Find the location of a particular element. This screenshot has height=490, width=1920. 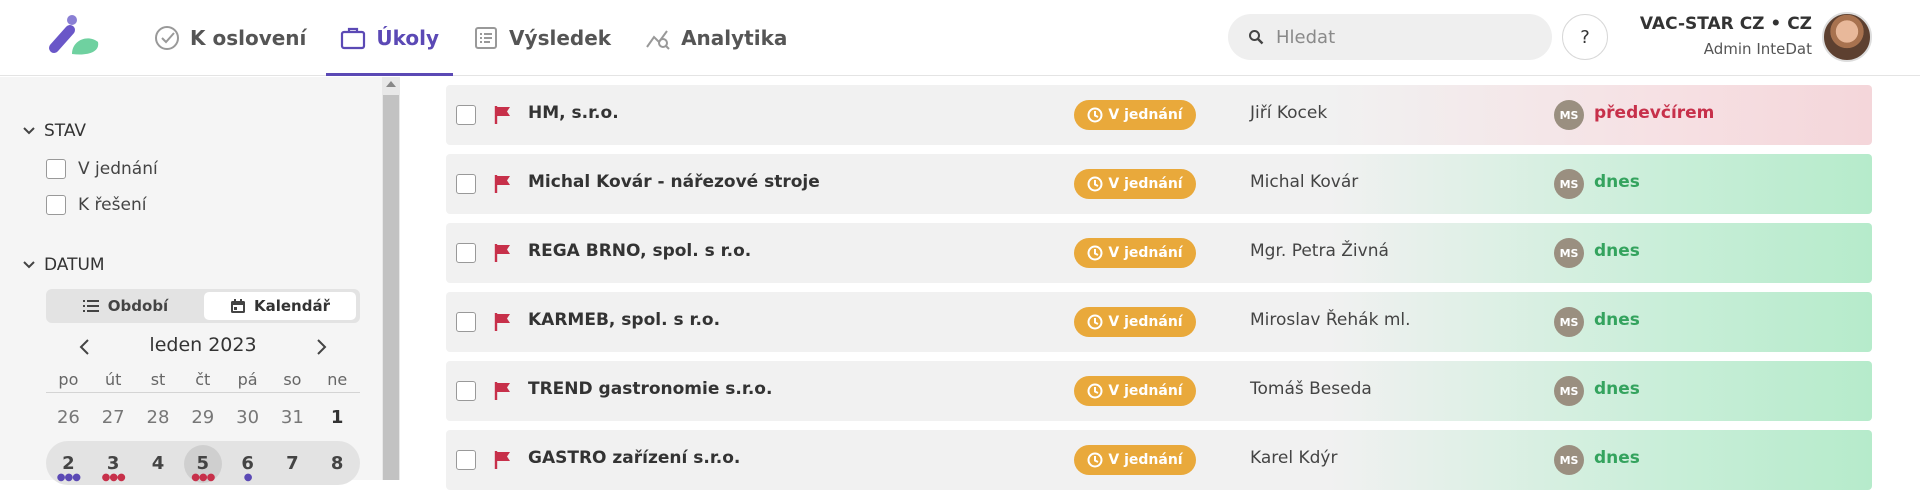

calendar-day: 6 ● is located at coordinates (247, 467).